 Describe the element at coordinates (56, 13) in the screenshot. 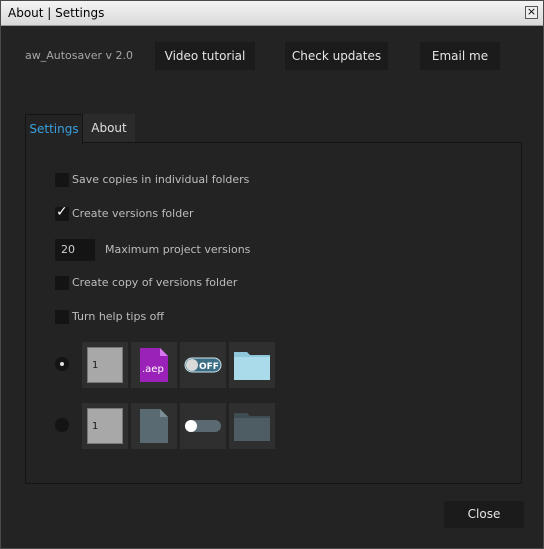

I see `window-title: About | Settings` at that location.